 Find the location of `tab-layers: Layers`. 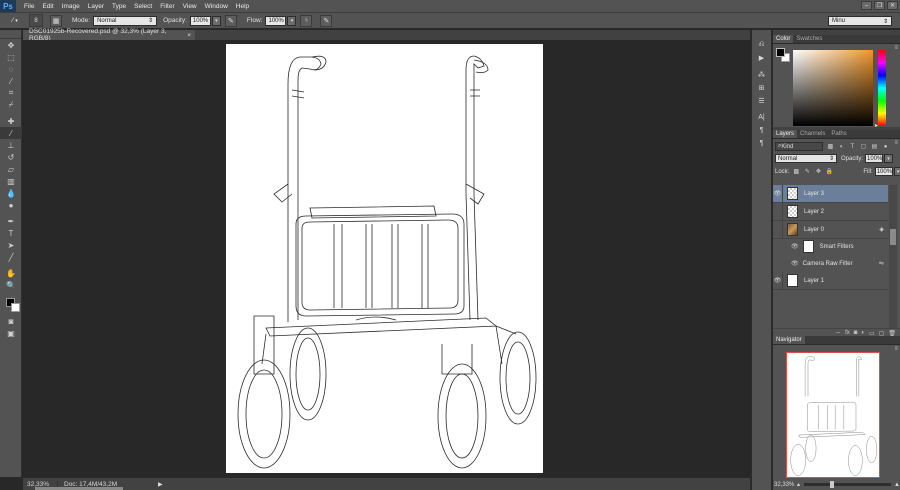

tab-layers: Layers is located at coordinates (785, 134).